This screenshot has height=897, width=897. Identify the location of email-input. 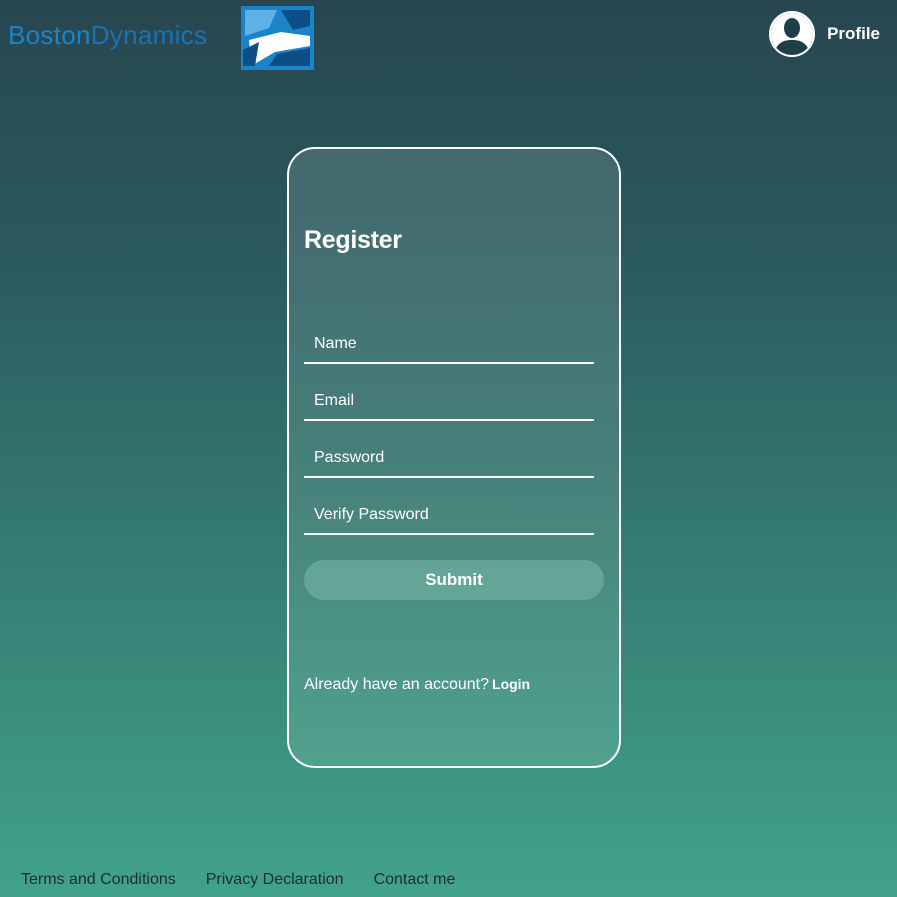
(449, 402).